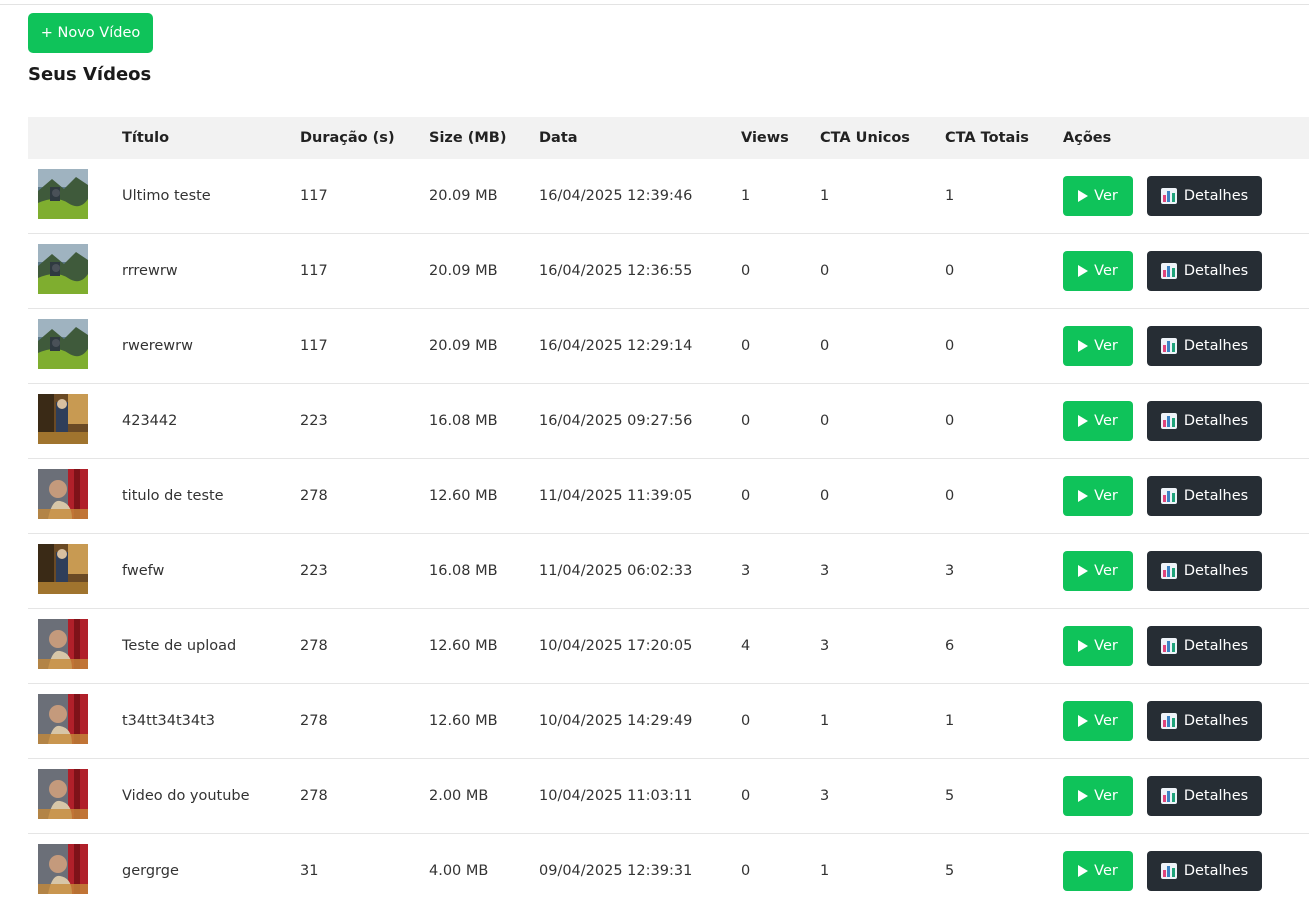 The height and width of the screenshot is (902, 1309). I want to click on video-date: 10/04/2025 14:29:49, so click(616, 721).